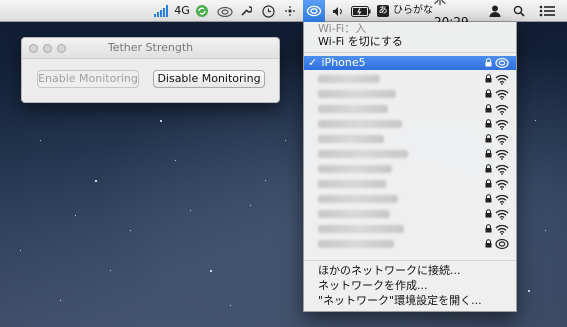  I want to click on wifi-icon, so click(314, 11).